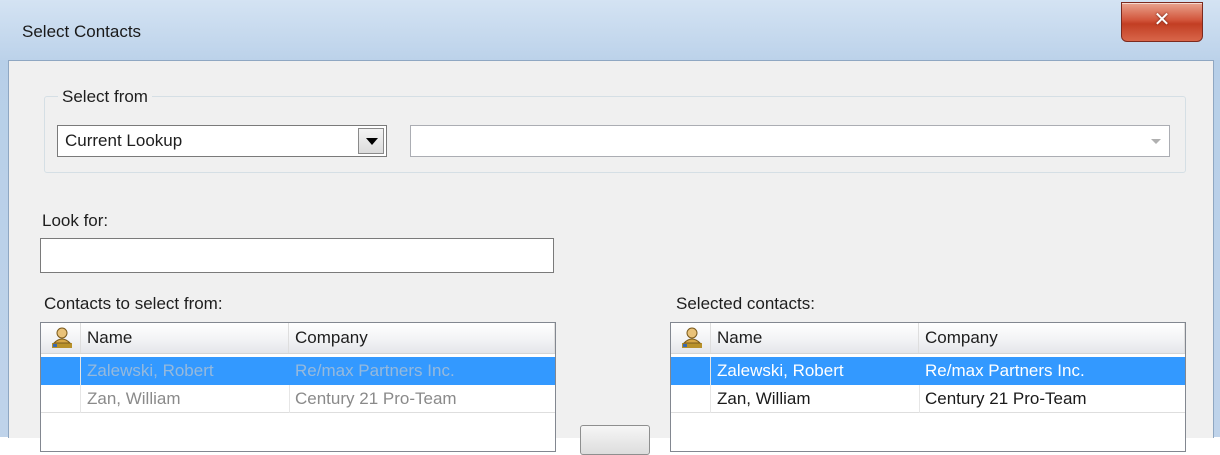  Describe the element at coordinates (222, 141) in the screenshot. I see `source-select: Current Lookup` at that location.